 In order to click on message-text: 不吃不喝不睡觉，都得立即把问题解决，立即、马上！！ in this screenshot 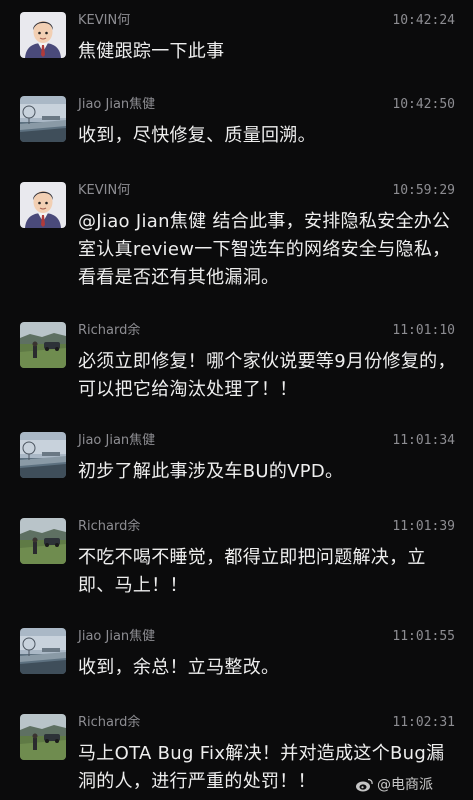, I will do `click(252, 571)`.